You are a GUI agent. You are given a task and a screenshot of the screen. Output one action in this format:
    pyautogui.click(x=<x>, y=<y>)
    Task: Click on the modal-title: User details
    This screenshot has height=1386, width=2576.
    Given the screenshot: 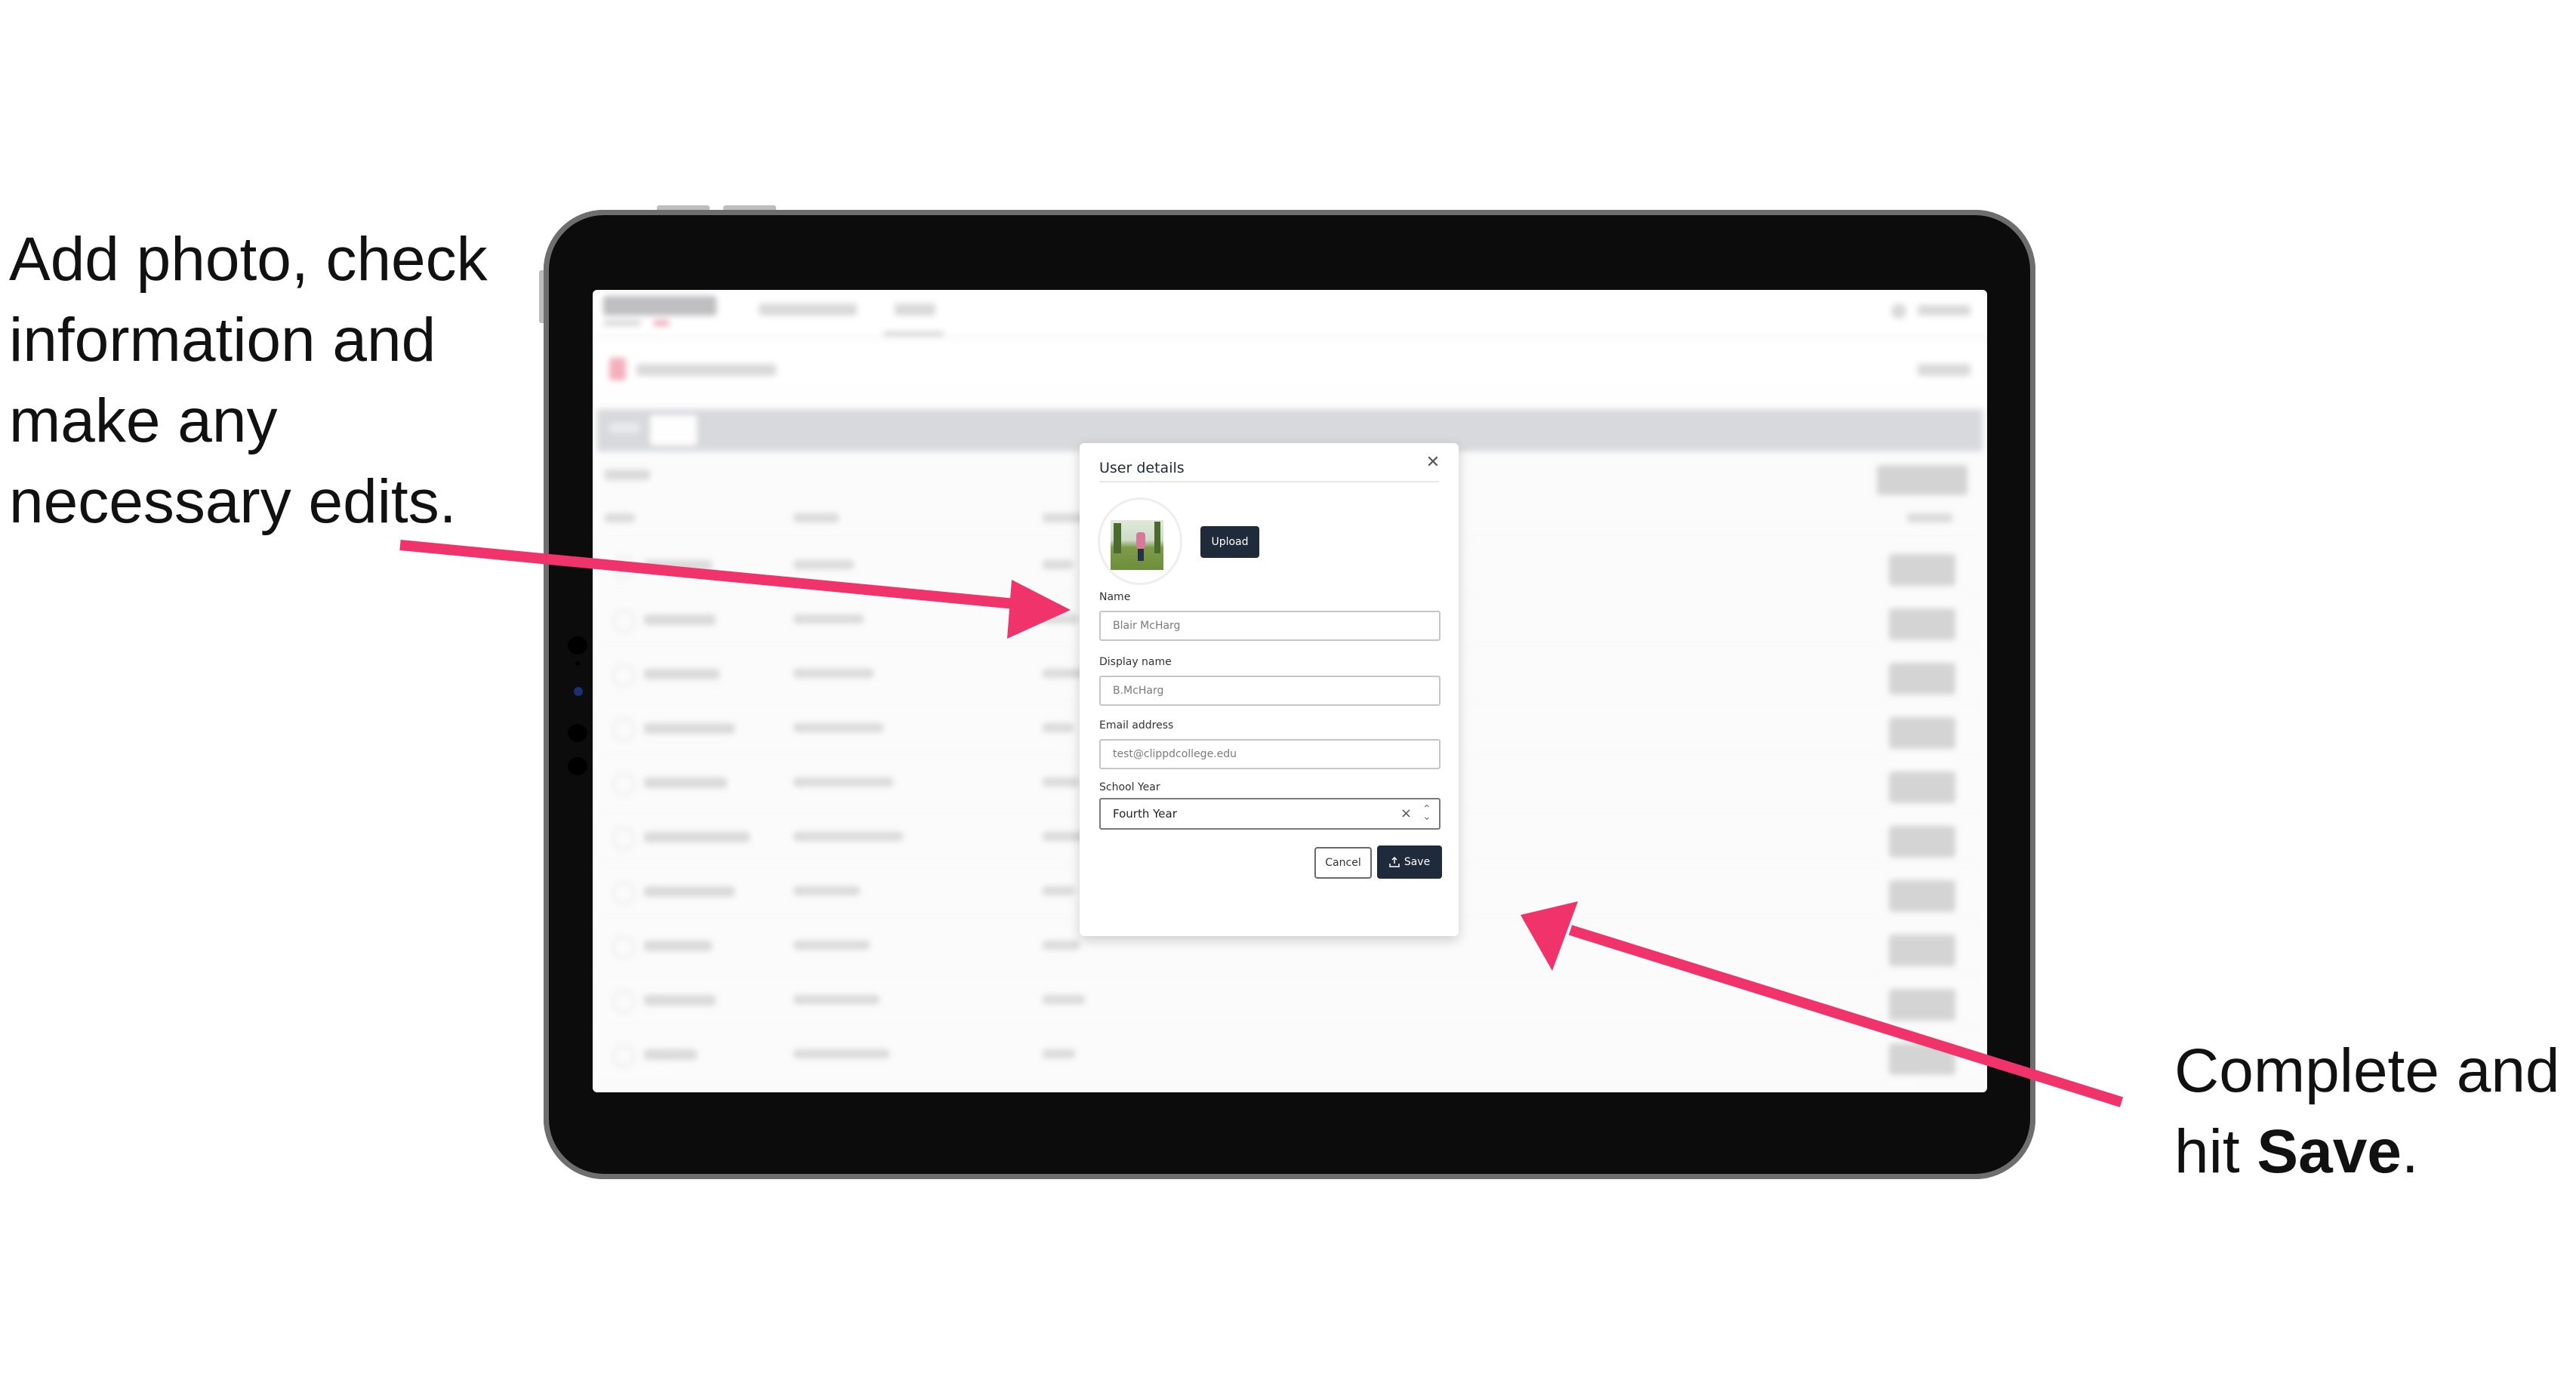 What is the action you would take?
    pyautogui.click(x=1142, y=468)
    